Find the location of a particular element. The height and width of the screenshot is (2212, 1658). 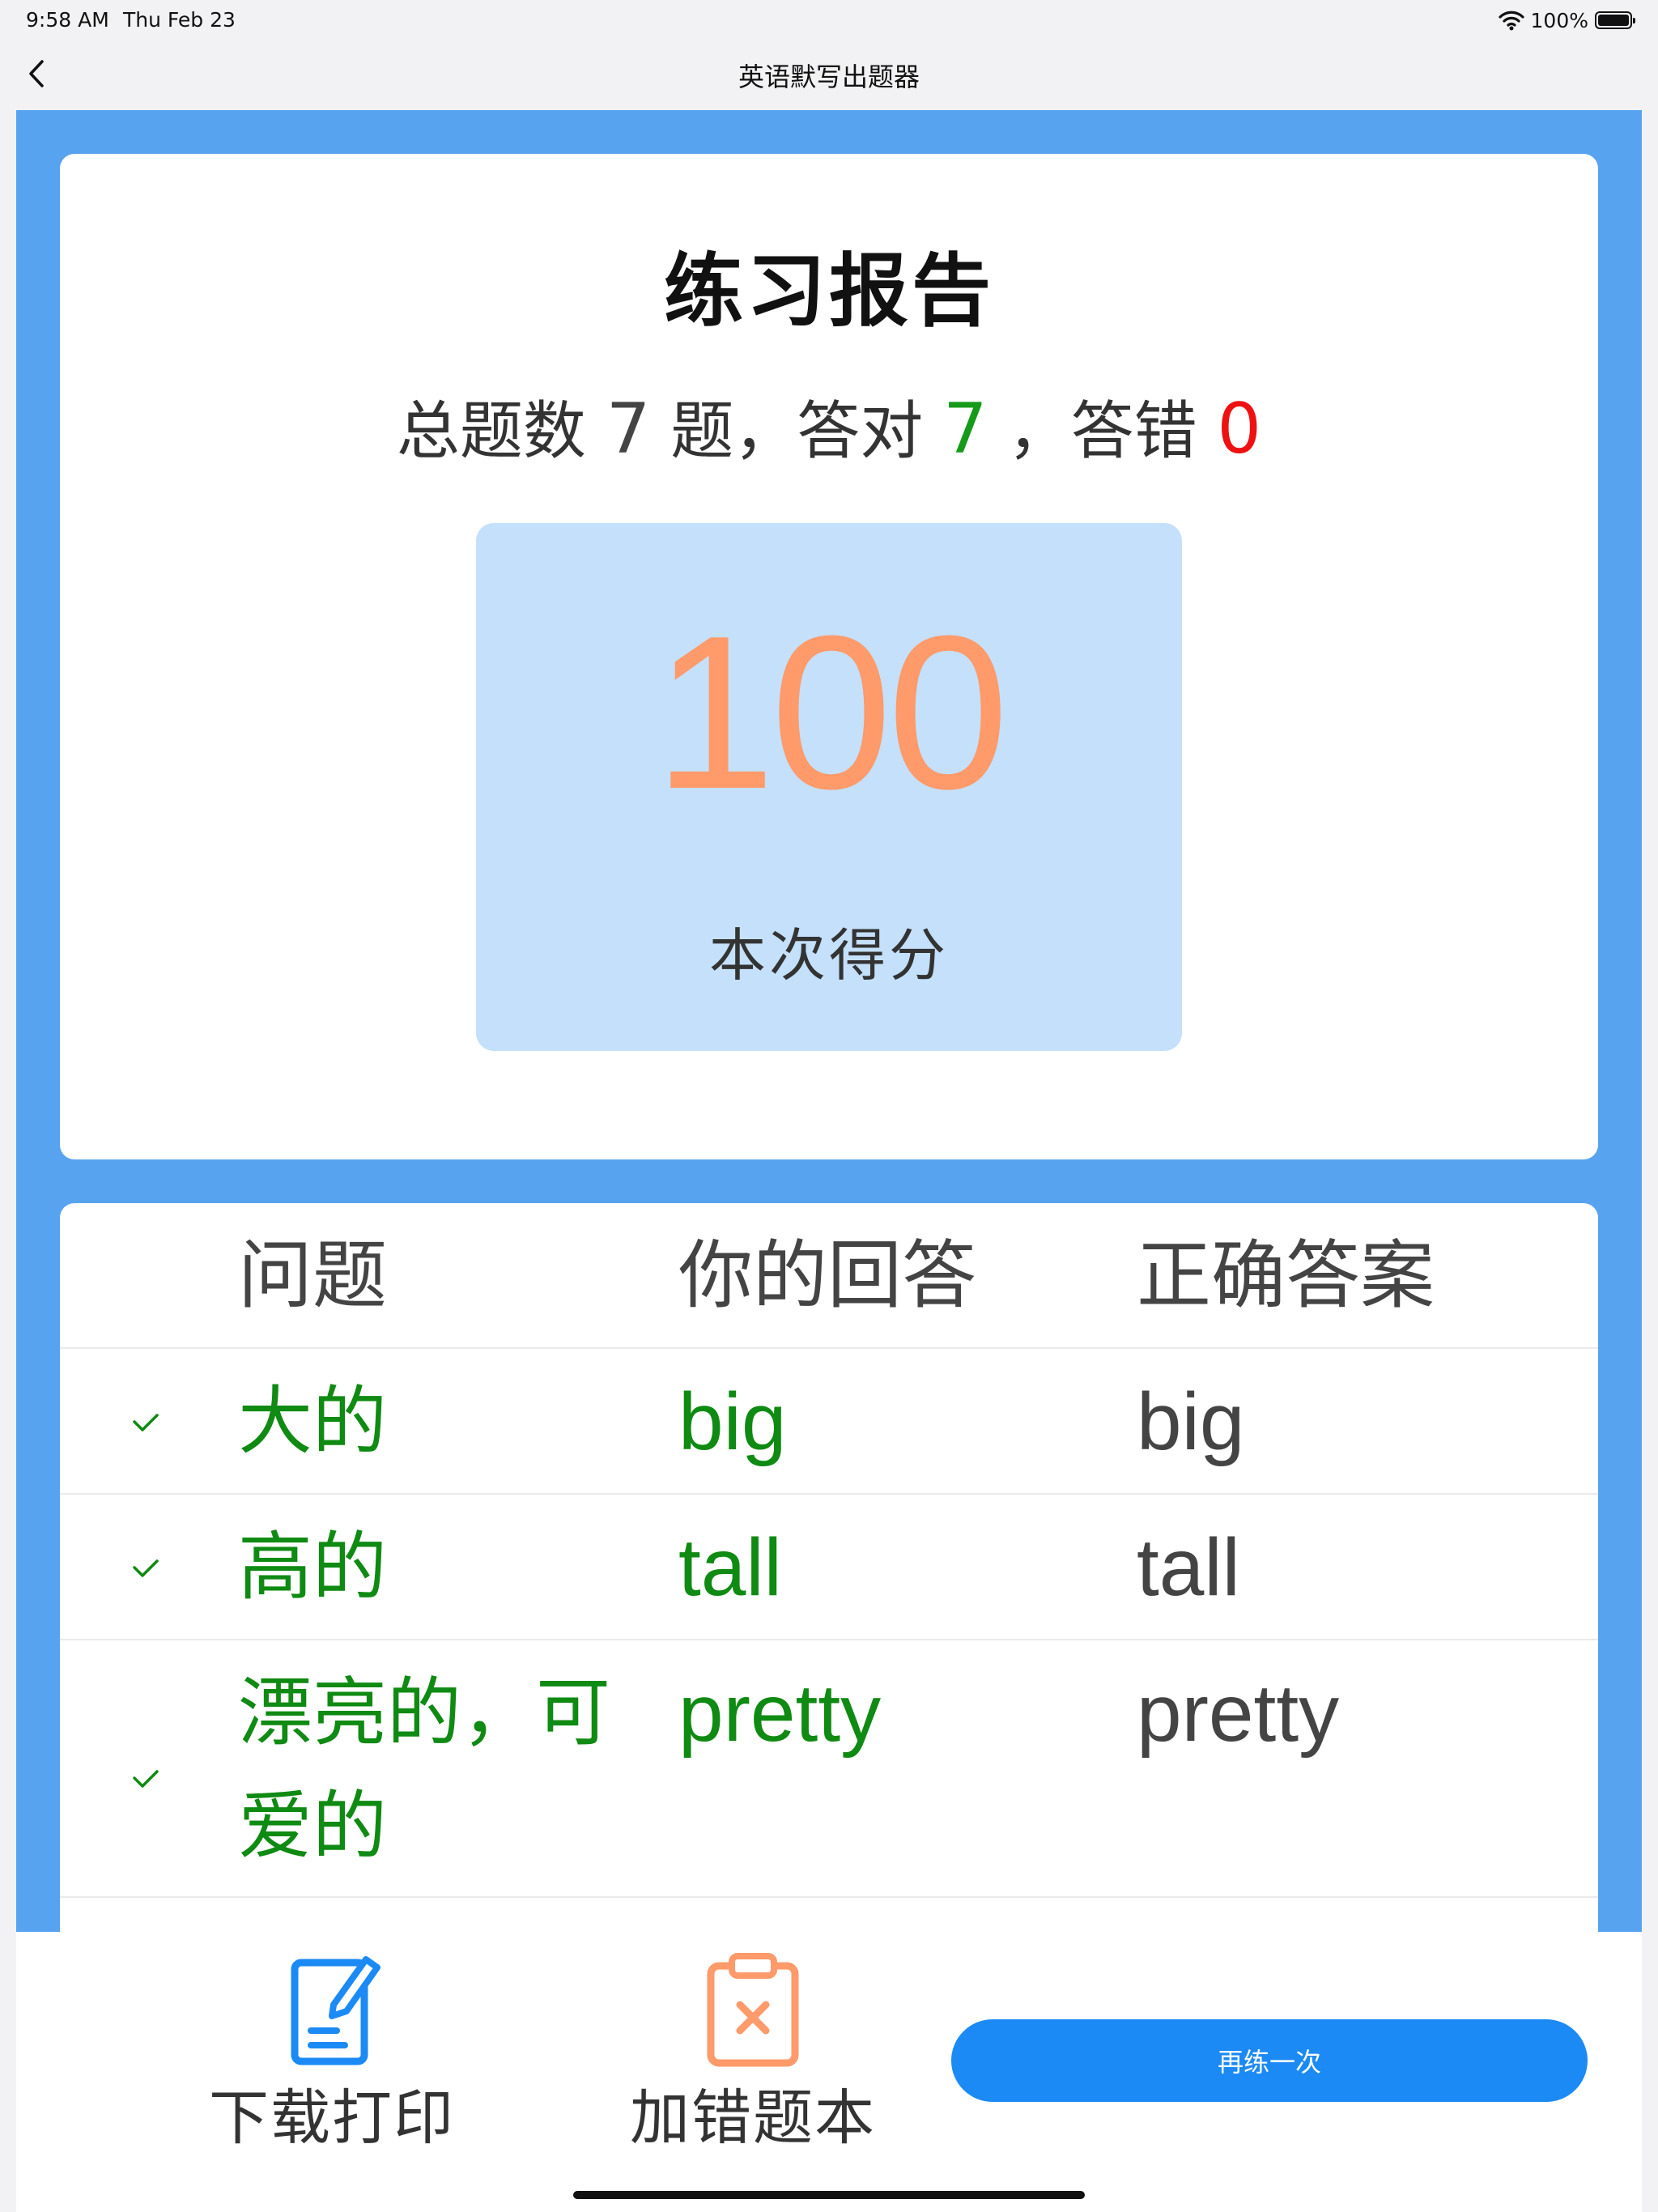

summary-total-suffix: 题，答对 is located at coordinates (797, 431).